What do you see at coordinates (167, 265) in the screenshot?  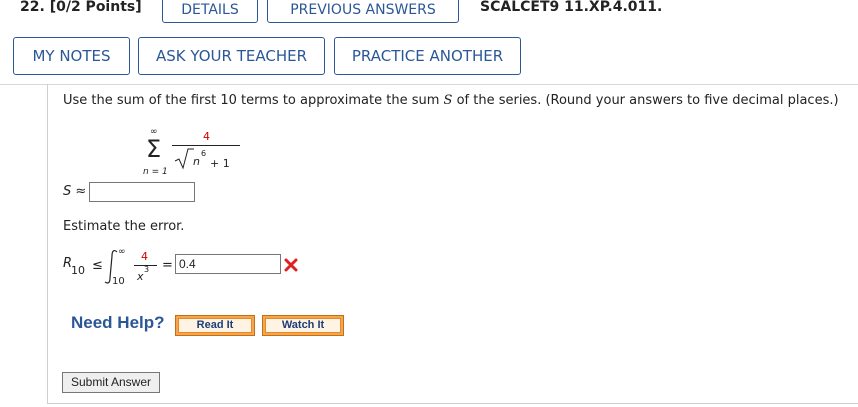 I see `equals-symbol: =` at bounding box center [167, 265].